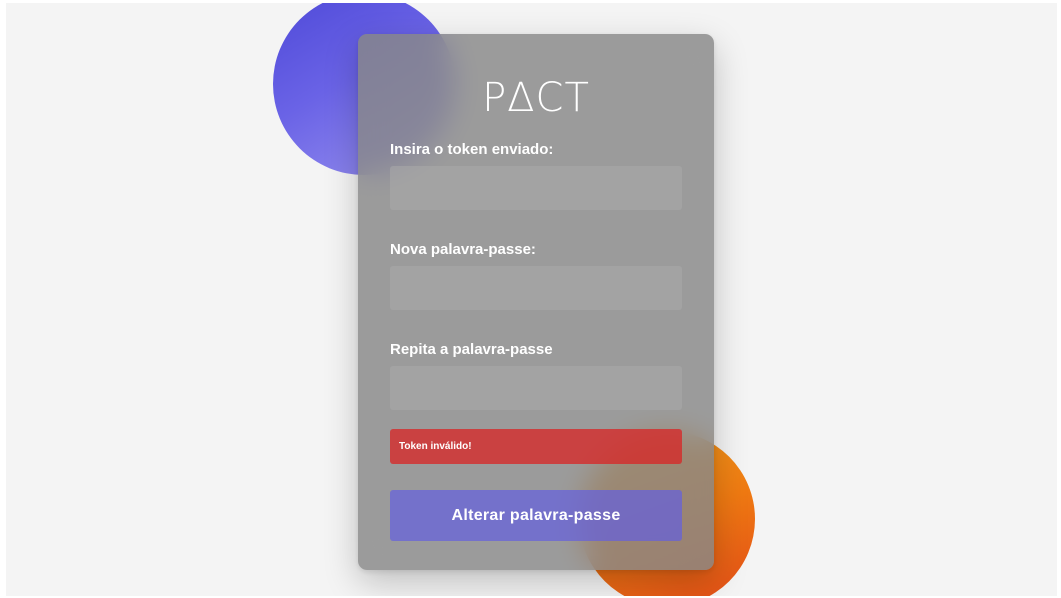 The height and width of the screenshot is (598, 1061). Describe the element at coordinates (472, 149) in the screenshot. I see `token-label: Insira o token enviado:` at that location.